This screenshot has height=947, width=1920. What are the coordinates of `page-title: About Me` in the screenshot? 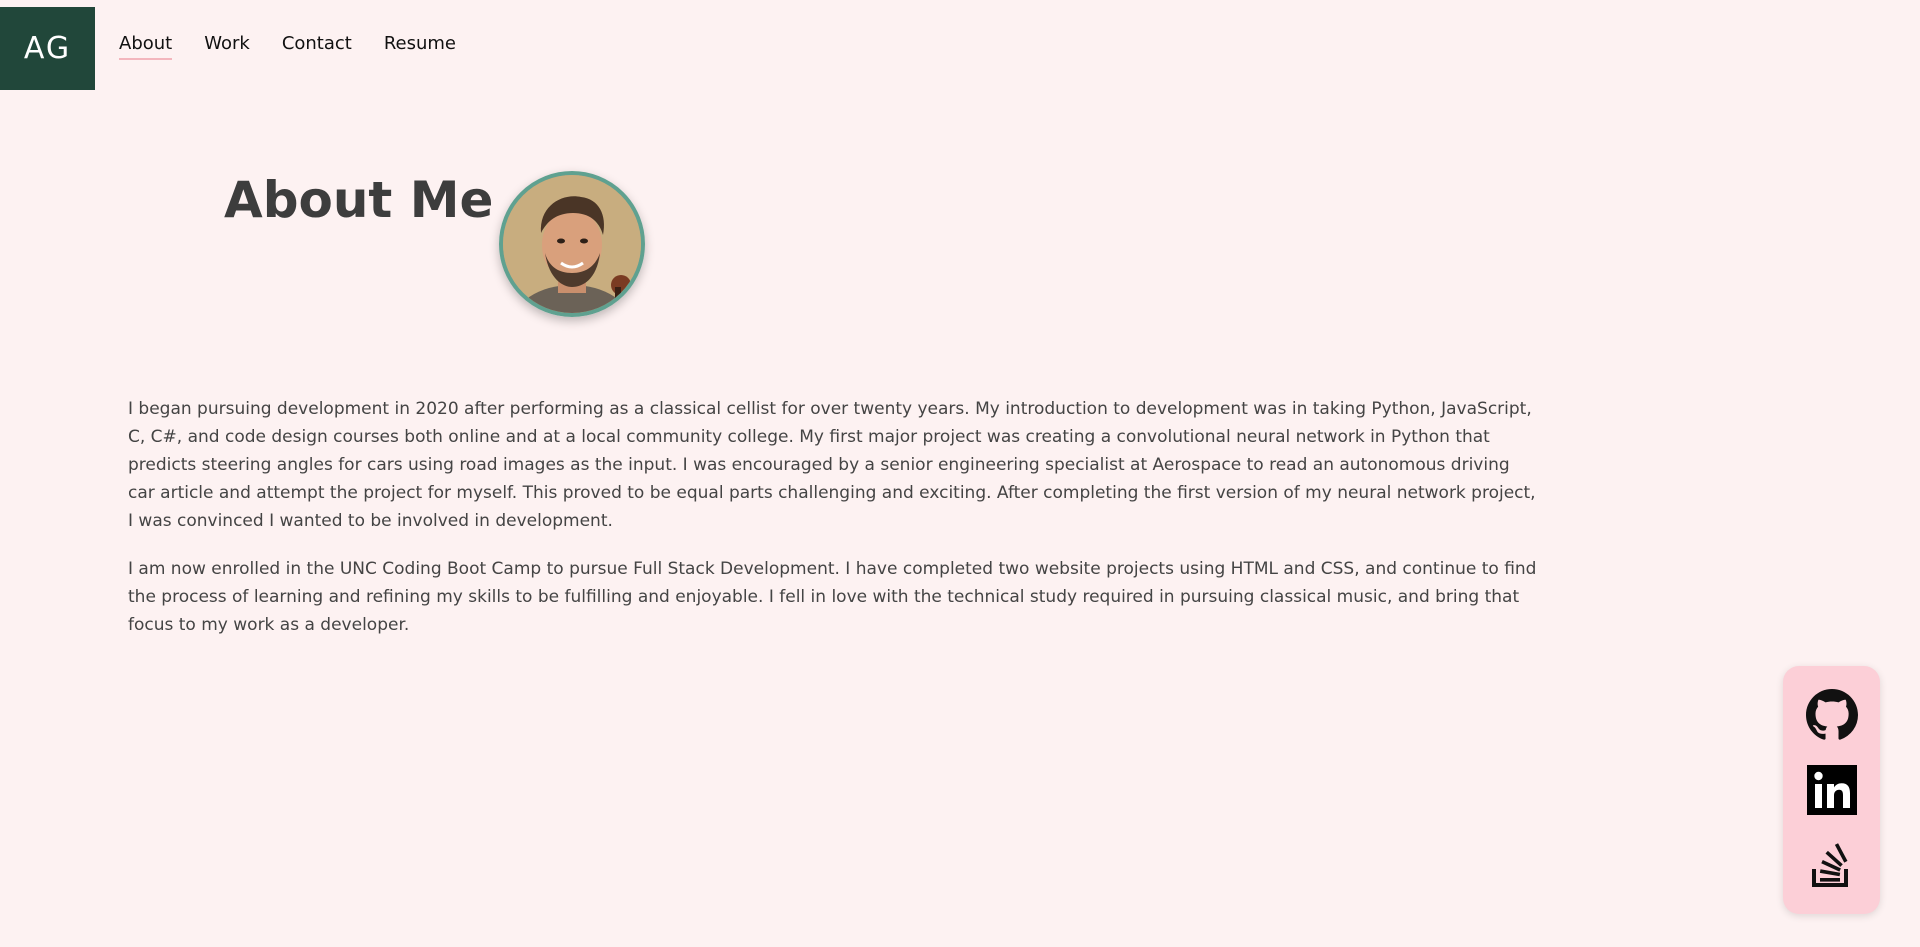 It's located at (359, 200).